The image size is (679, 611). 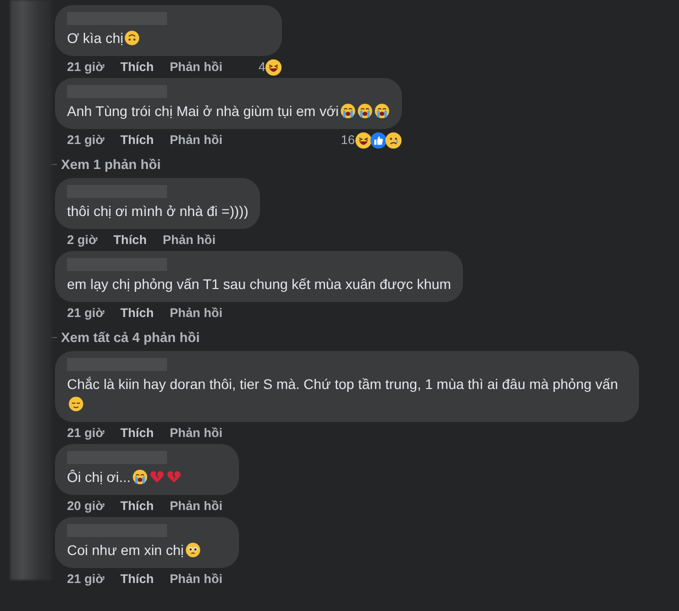 What do you see at coordinates (76, 404) in the screenshot?
I see `relieved-face-icon` at bounding box center [76, 404].